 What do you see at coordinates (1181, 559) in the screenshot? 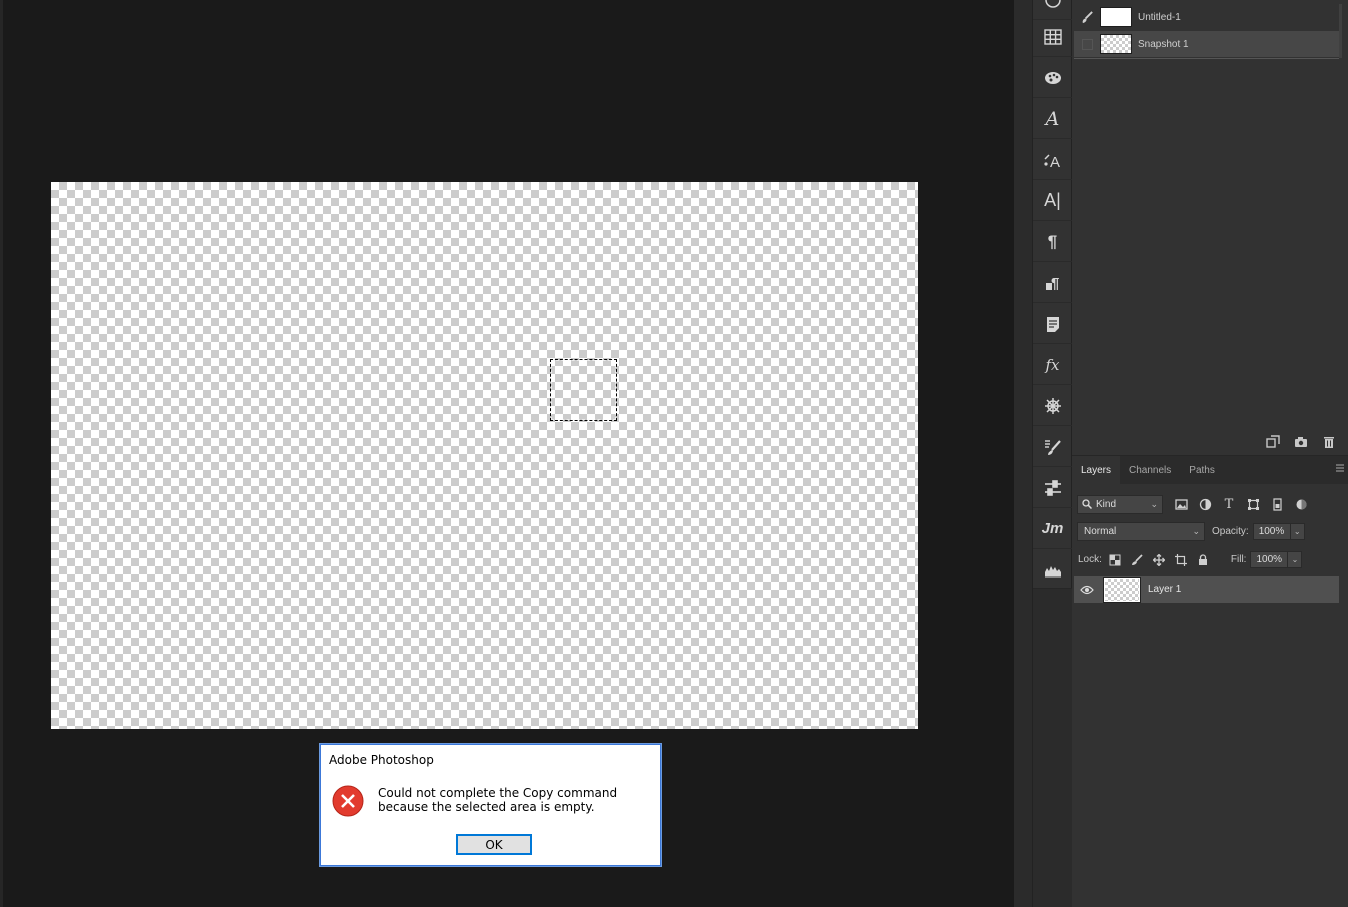
I see `lock-artboard-icon` at bounding box center [1181, 559].